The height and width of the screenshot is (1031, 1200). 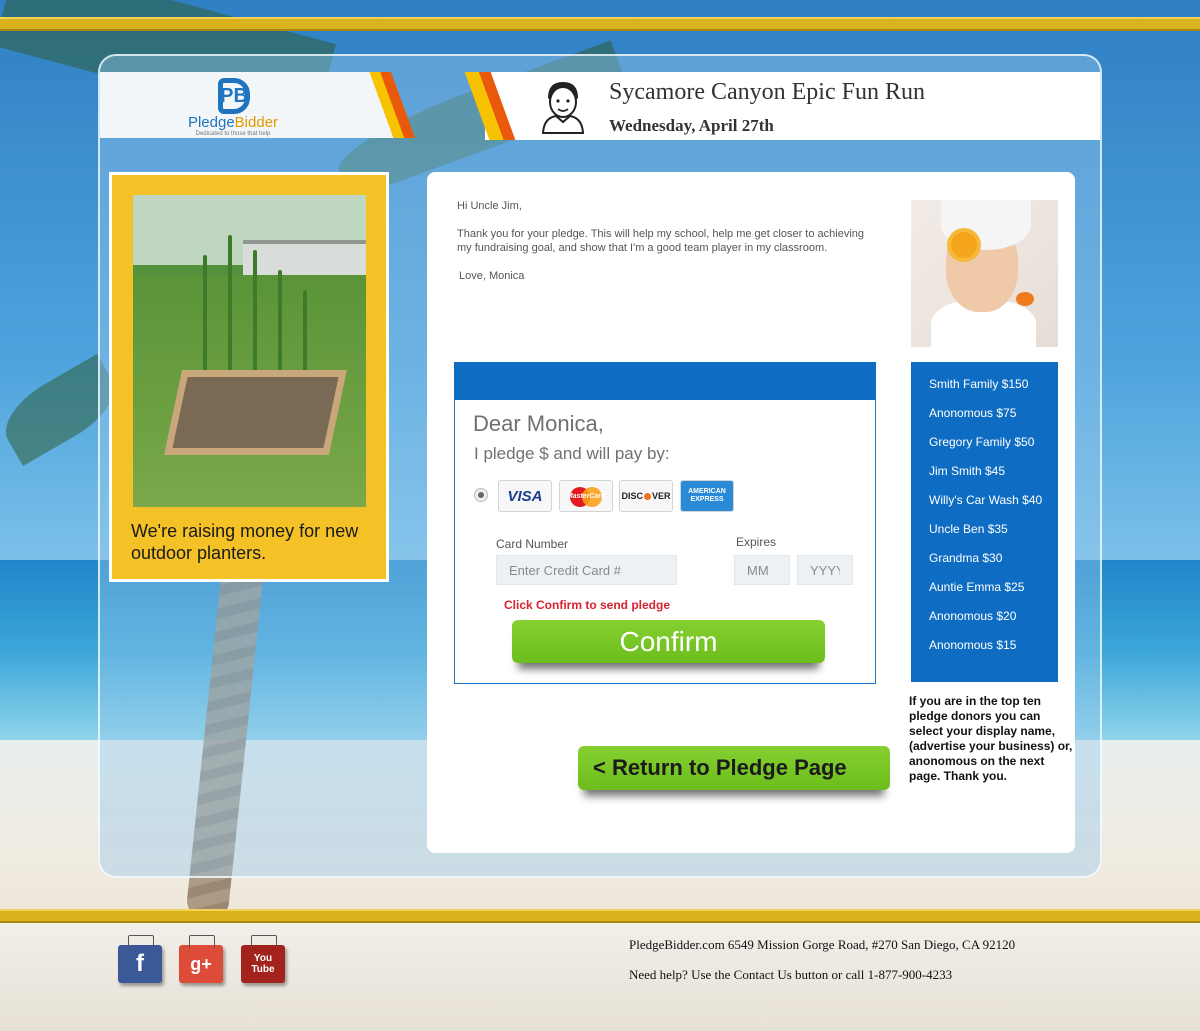 I want to click on pledge-salutation: Dear Monica,, so click(x=538, y=423).